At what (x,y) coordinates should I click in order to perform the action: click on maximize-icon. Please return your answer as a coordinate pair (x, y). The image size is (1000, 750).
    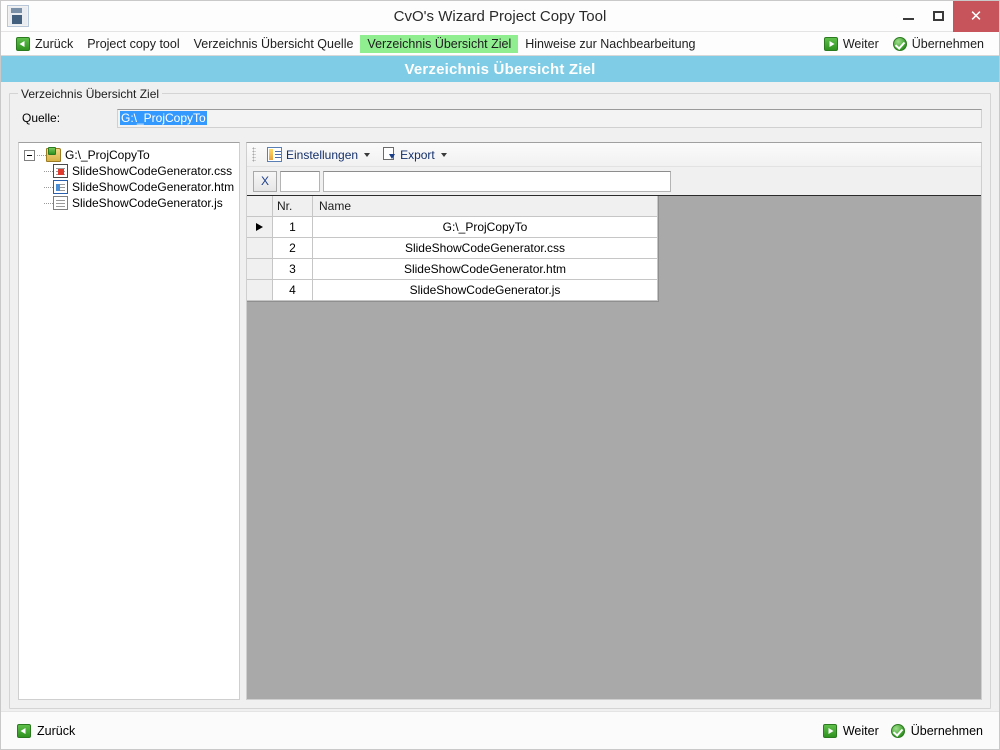
    Looking at the image, I should click on (938, 16).